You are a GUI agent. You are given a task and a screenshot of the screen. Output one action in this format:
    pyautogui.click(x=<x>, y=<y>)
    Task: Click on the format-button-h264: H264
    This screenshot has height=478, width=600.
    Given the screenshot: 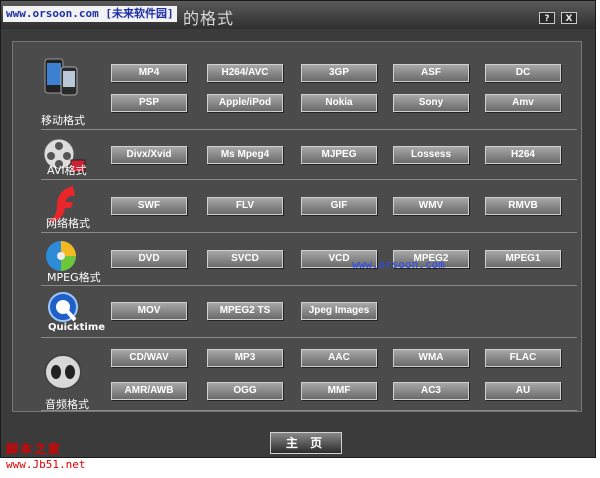 What is the action you would take?
    pyautogui.click(x=523, y=155)
    